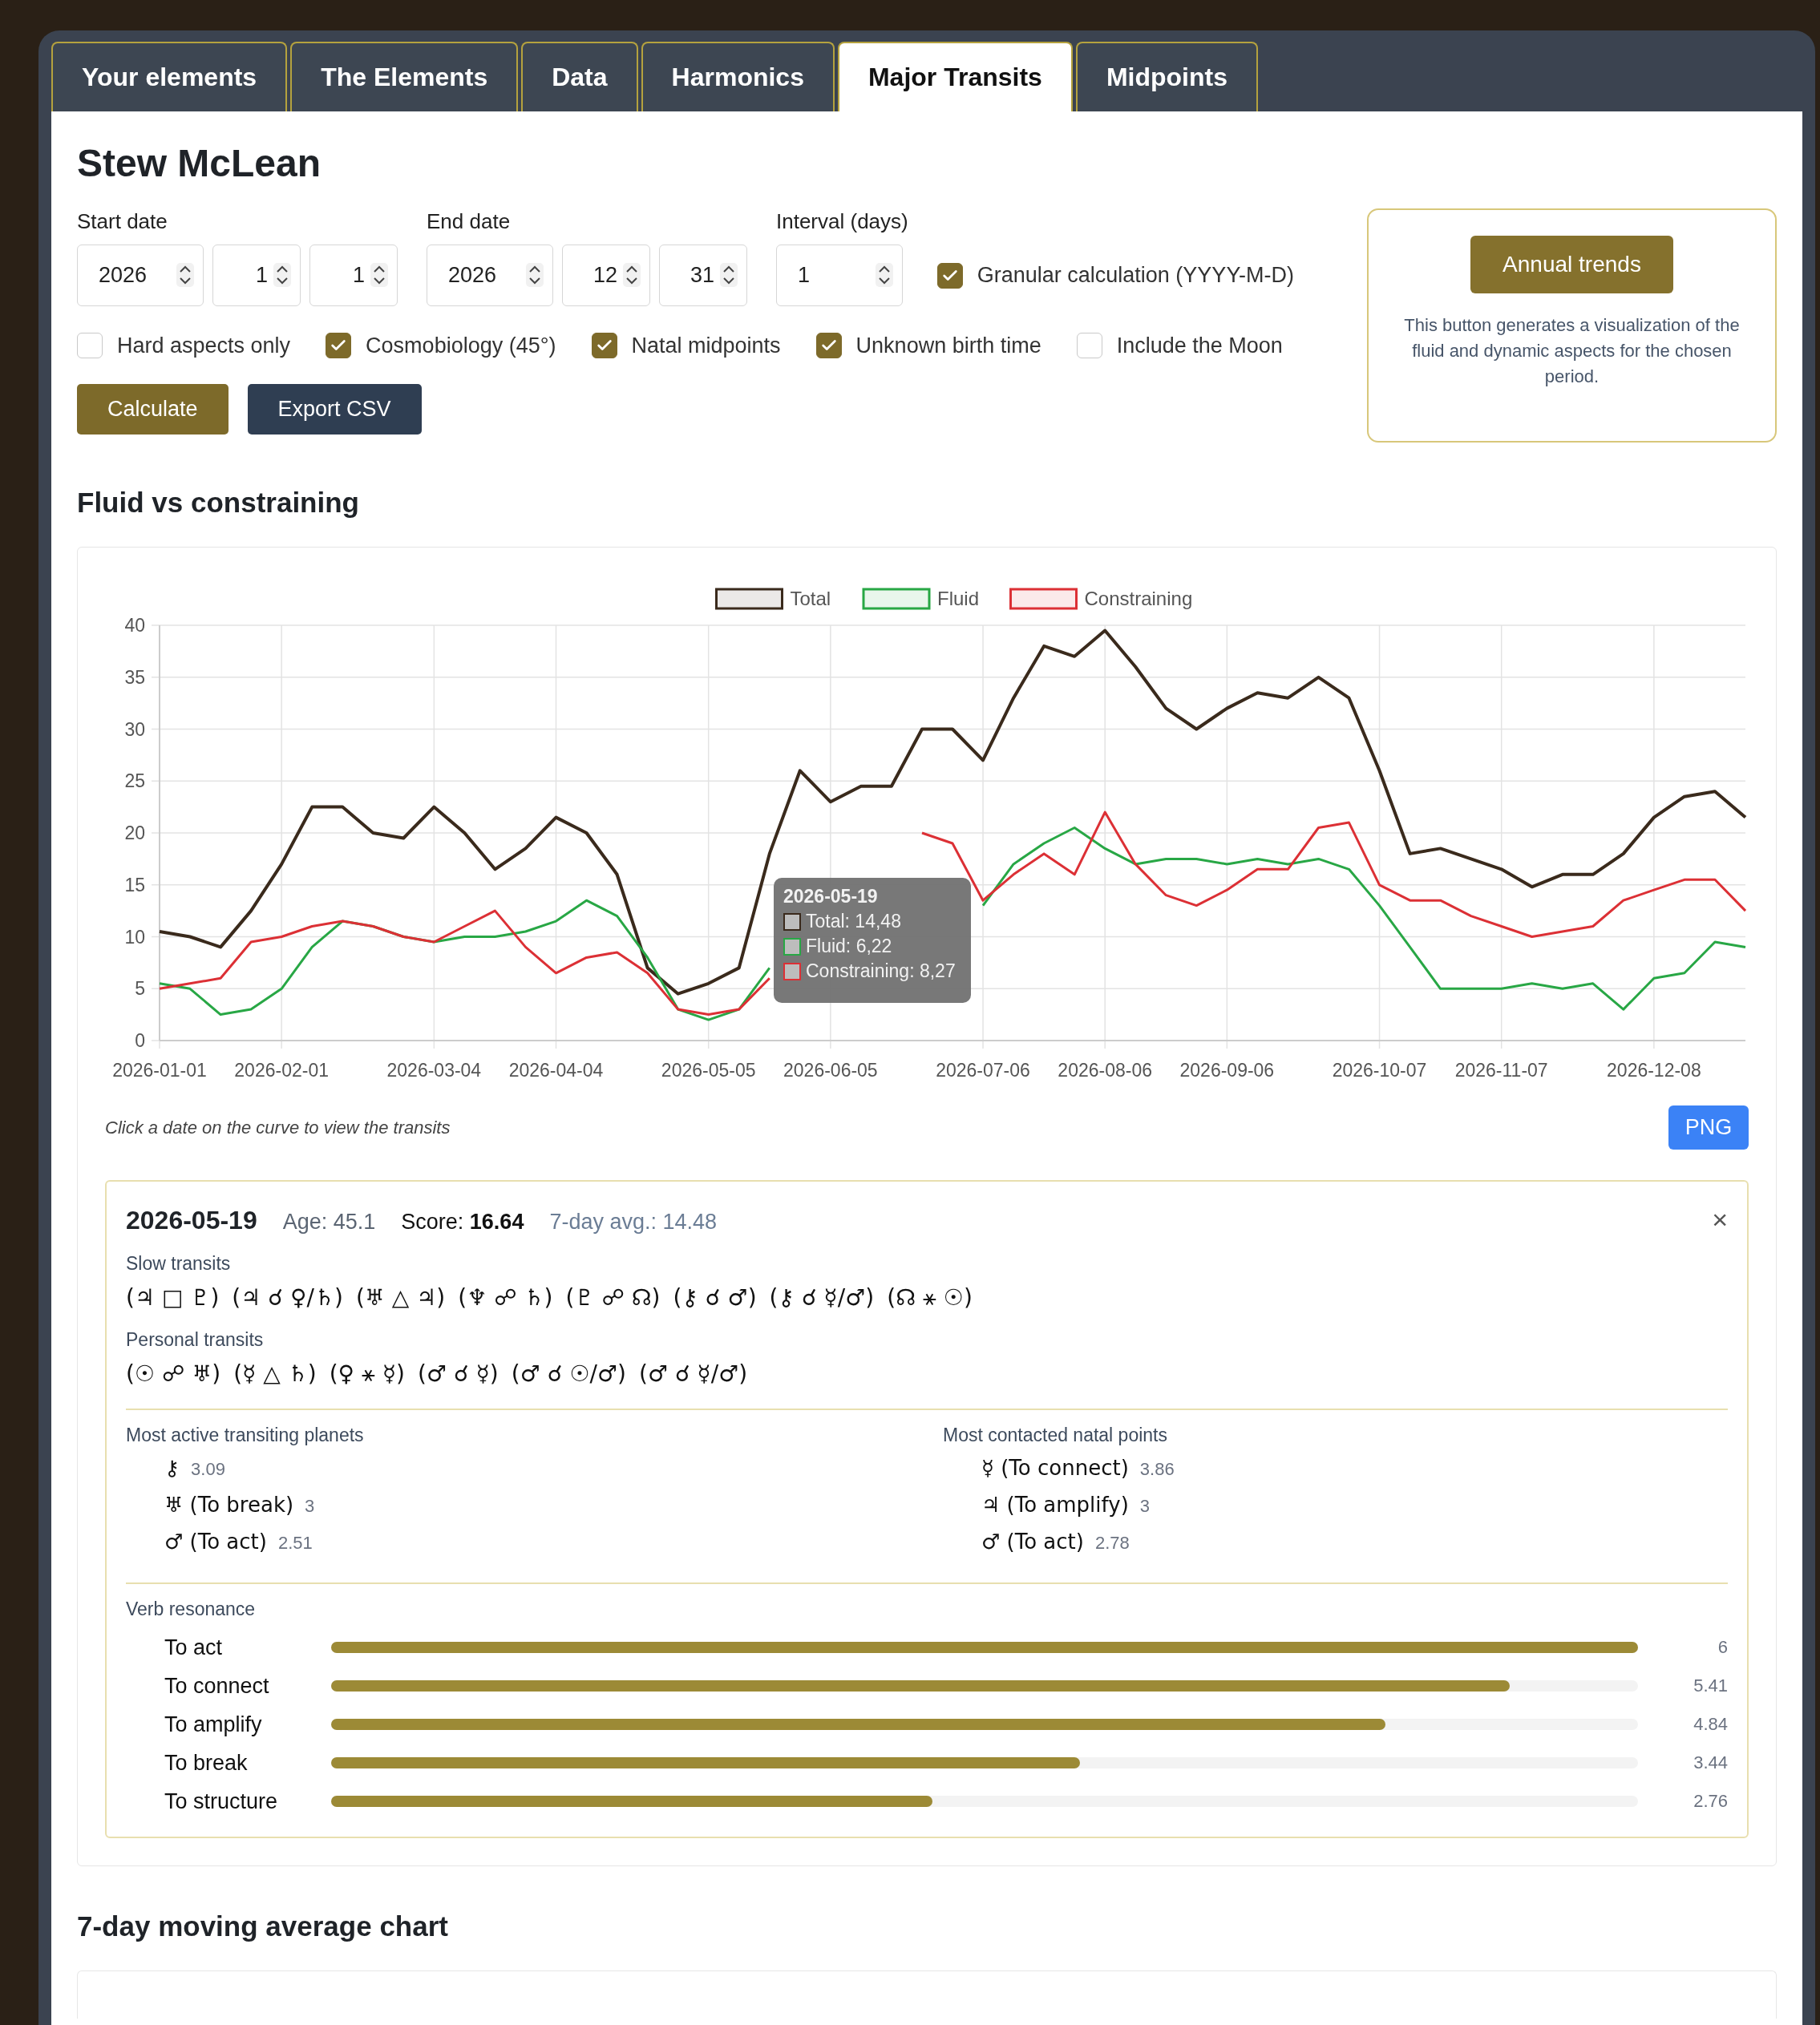 The height and width of the screenshot is (2025, 1820). What do you see at coordinates (469, 221) in the screenshot?
I see `field-label: End date` at bounding box center [469, 221].